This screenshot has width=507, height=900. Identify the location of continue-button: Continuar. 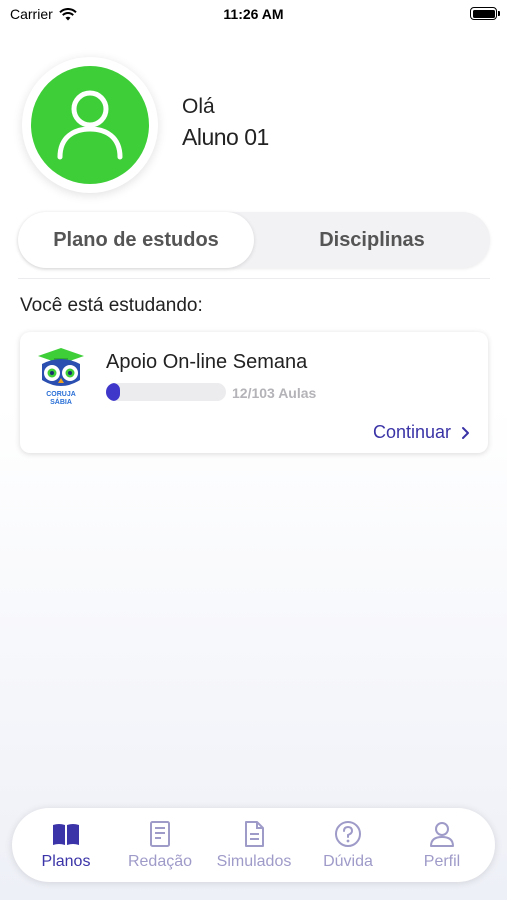
(421, 432).